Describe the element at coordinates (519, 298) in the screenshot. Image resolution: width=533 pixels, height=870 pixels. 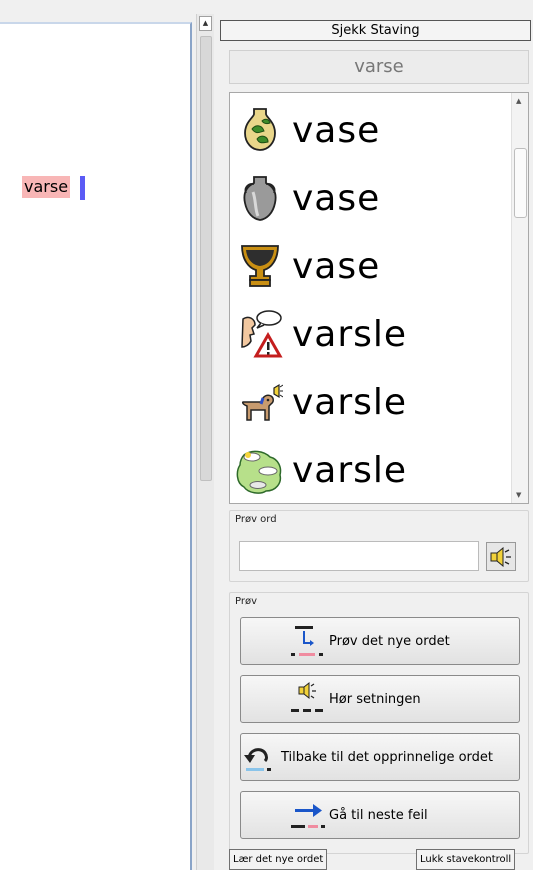
I see `suggestion-scrollbar: ▲ ▼` at that location.